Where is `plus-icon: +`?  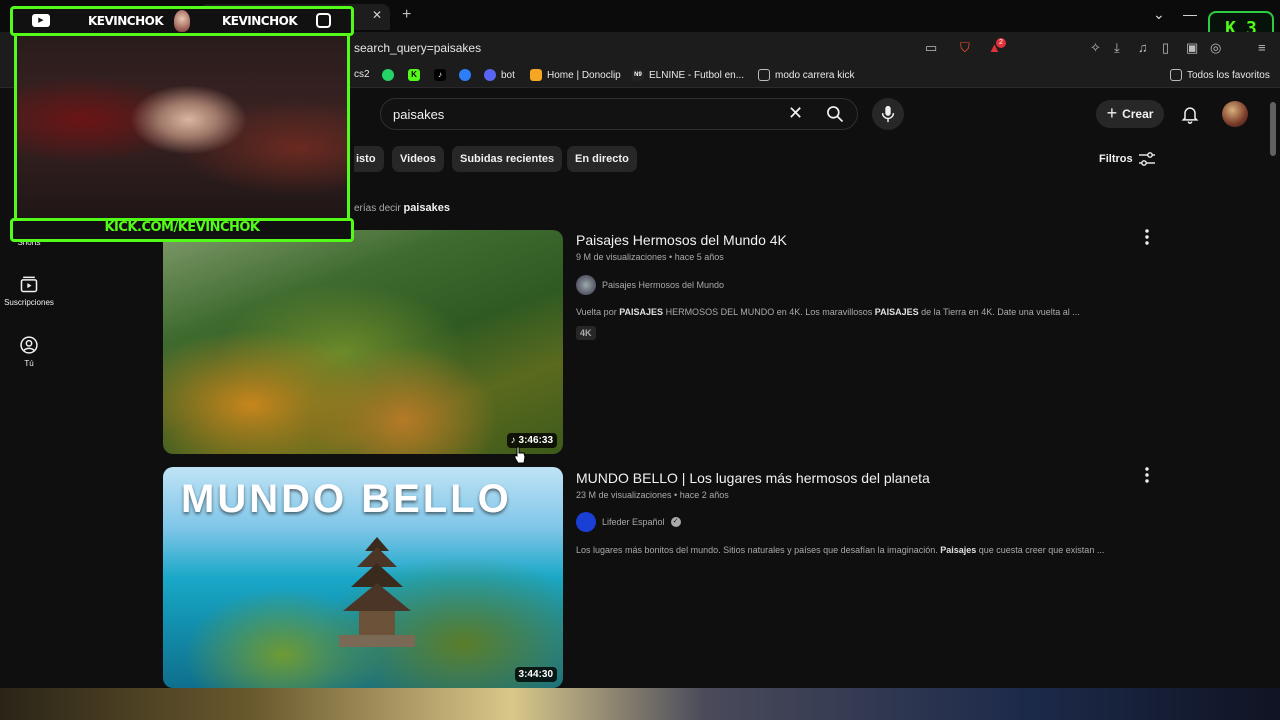 plus-icon: + is located at coordinates (1112, 112).